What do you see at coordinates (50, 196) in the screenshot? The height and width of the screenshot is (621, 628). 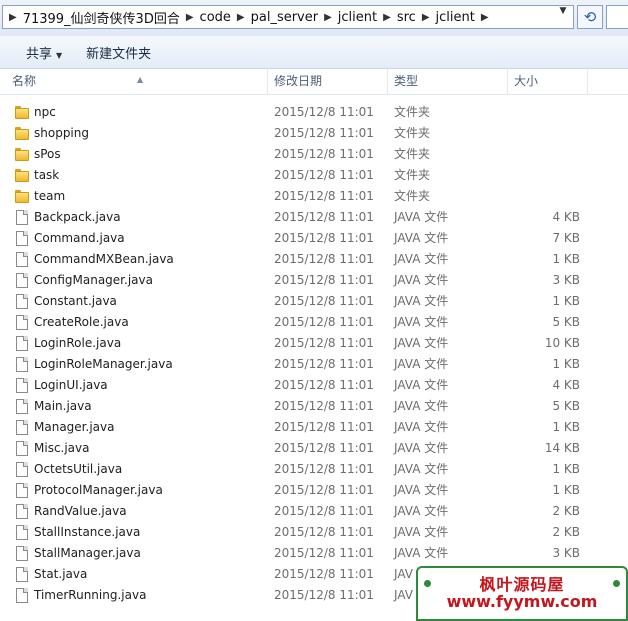 I see `file-name: team` at bounding box center [50, 196].